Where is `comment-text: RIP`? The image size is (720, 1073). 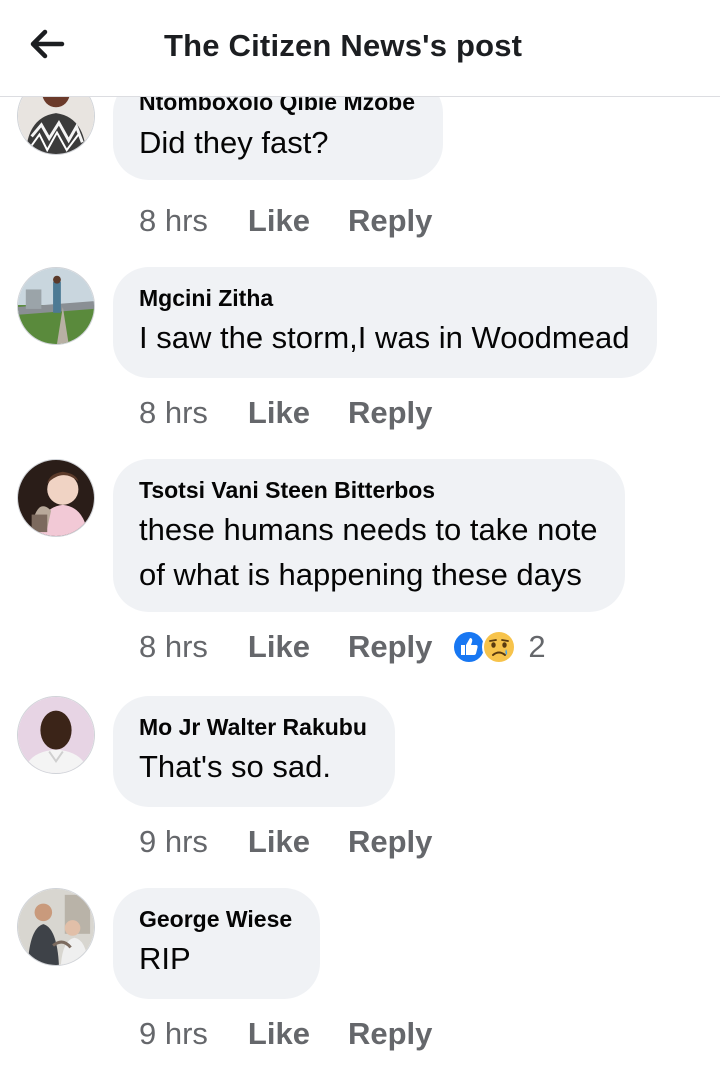
comment-text: RIP is located at coordinates (165, 958).